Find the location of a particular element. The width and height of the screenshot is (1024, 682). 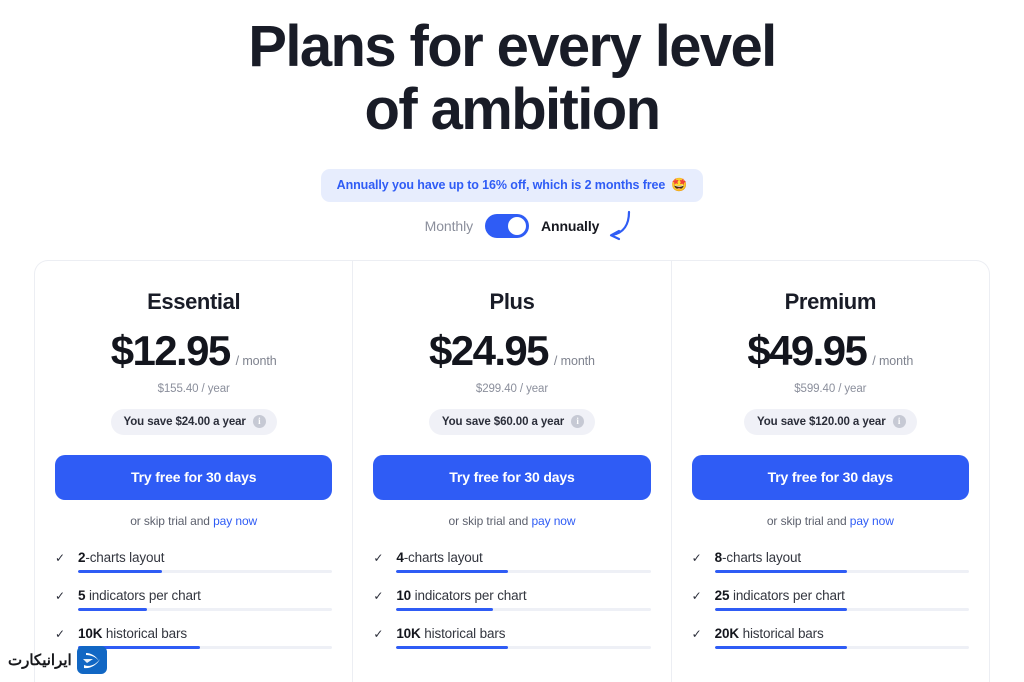

savings-badge: You save $24.00 a year i is located at coordinates (193, 422).